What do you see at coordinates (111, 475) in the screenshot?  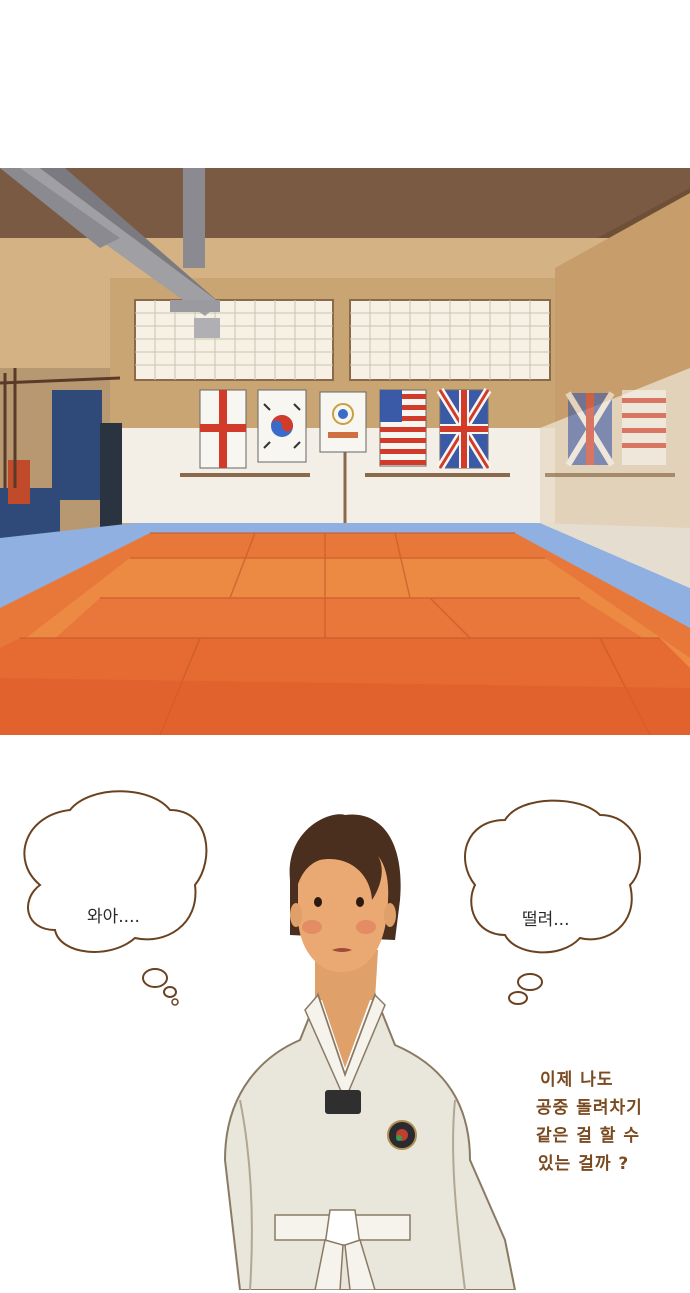 I see `heavy-bag` at bounding box center [111, 475].